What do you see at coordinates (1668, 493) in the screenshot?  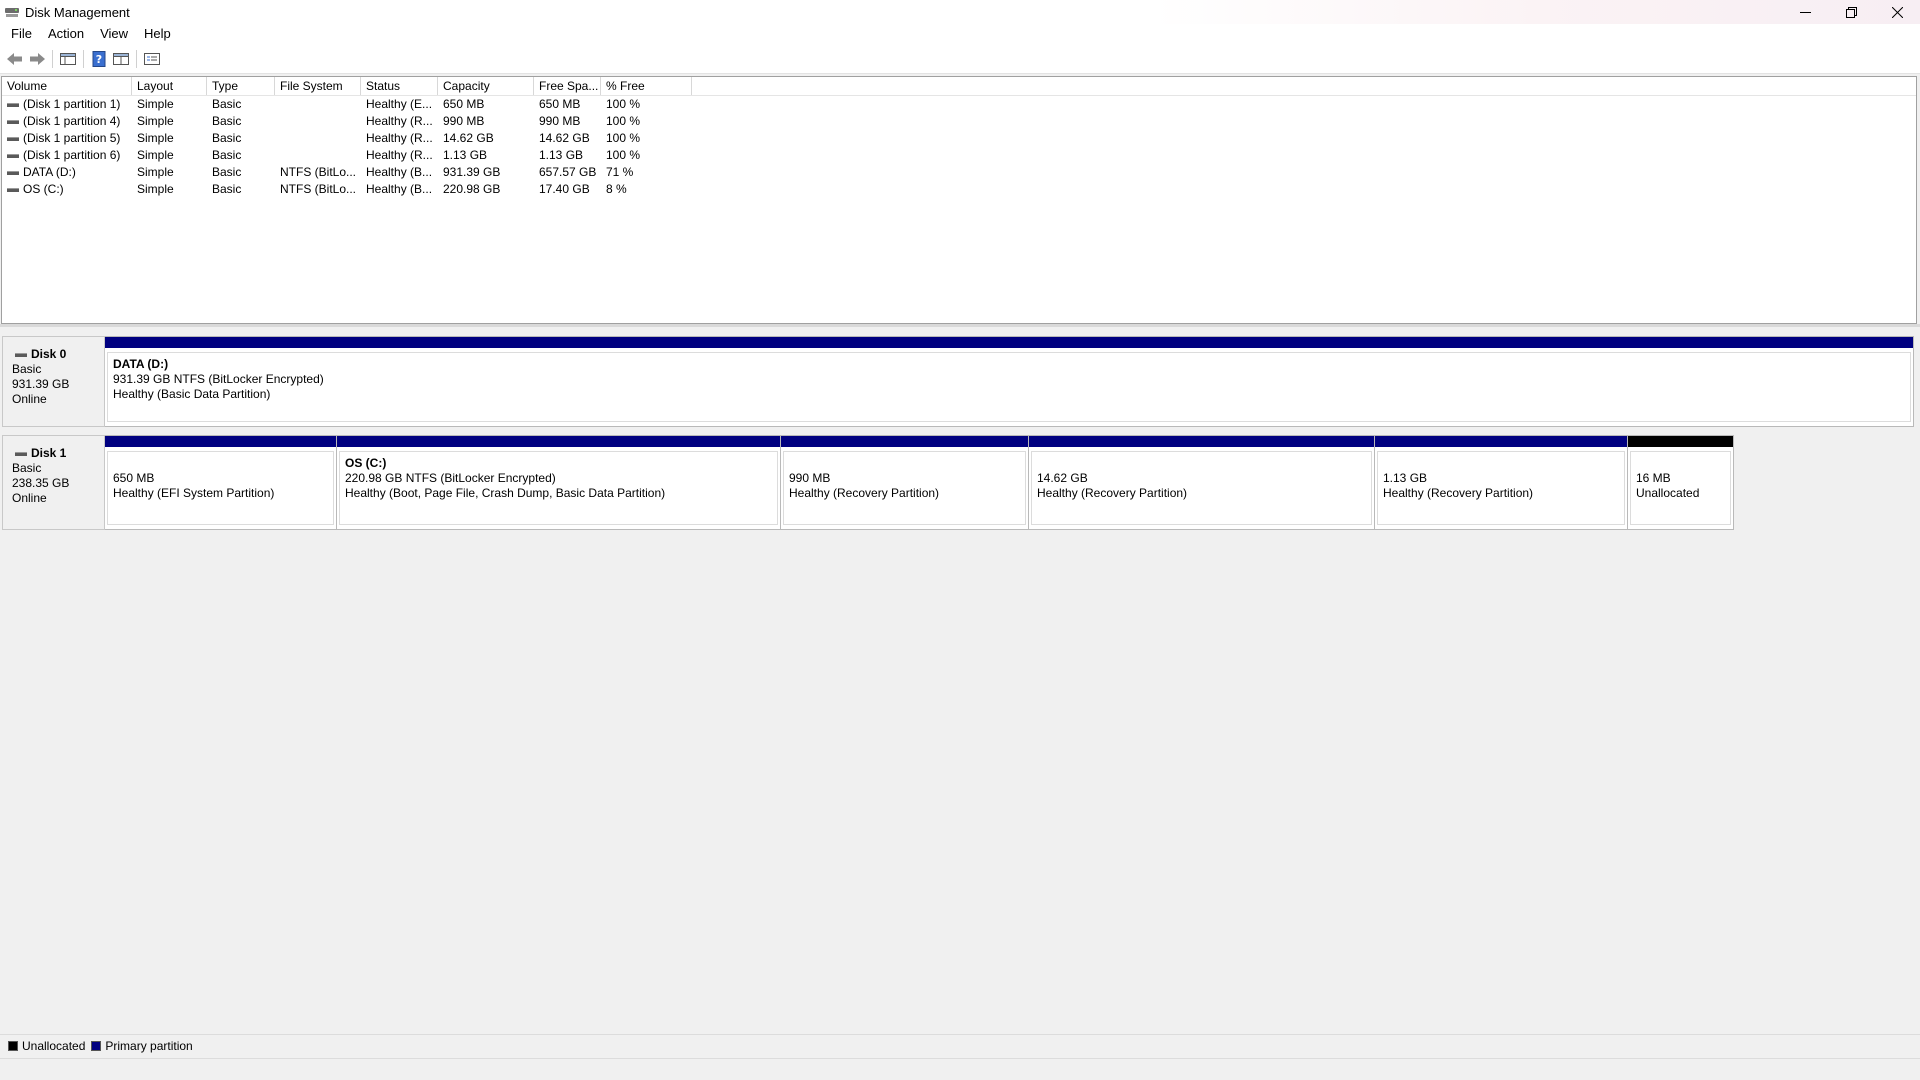 I see `partition-status: Unallocated` at bounding box center [1668, 493].